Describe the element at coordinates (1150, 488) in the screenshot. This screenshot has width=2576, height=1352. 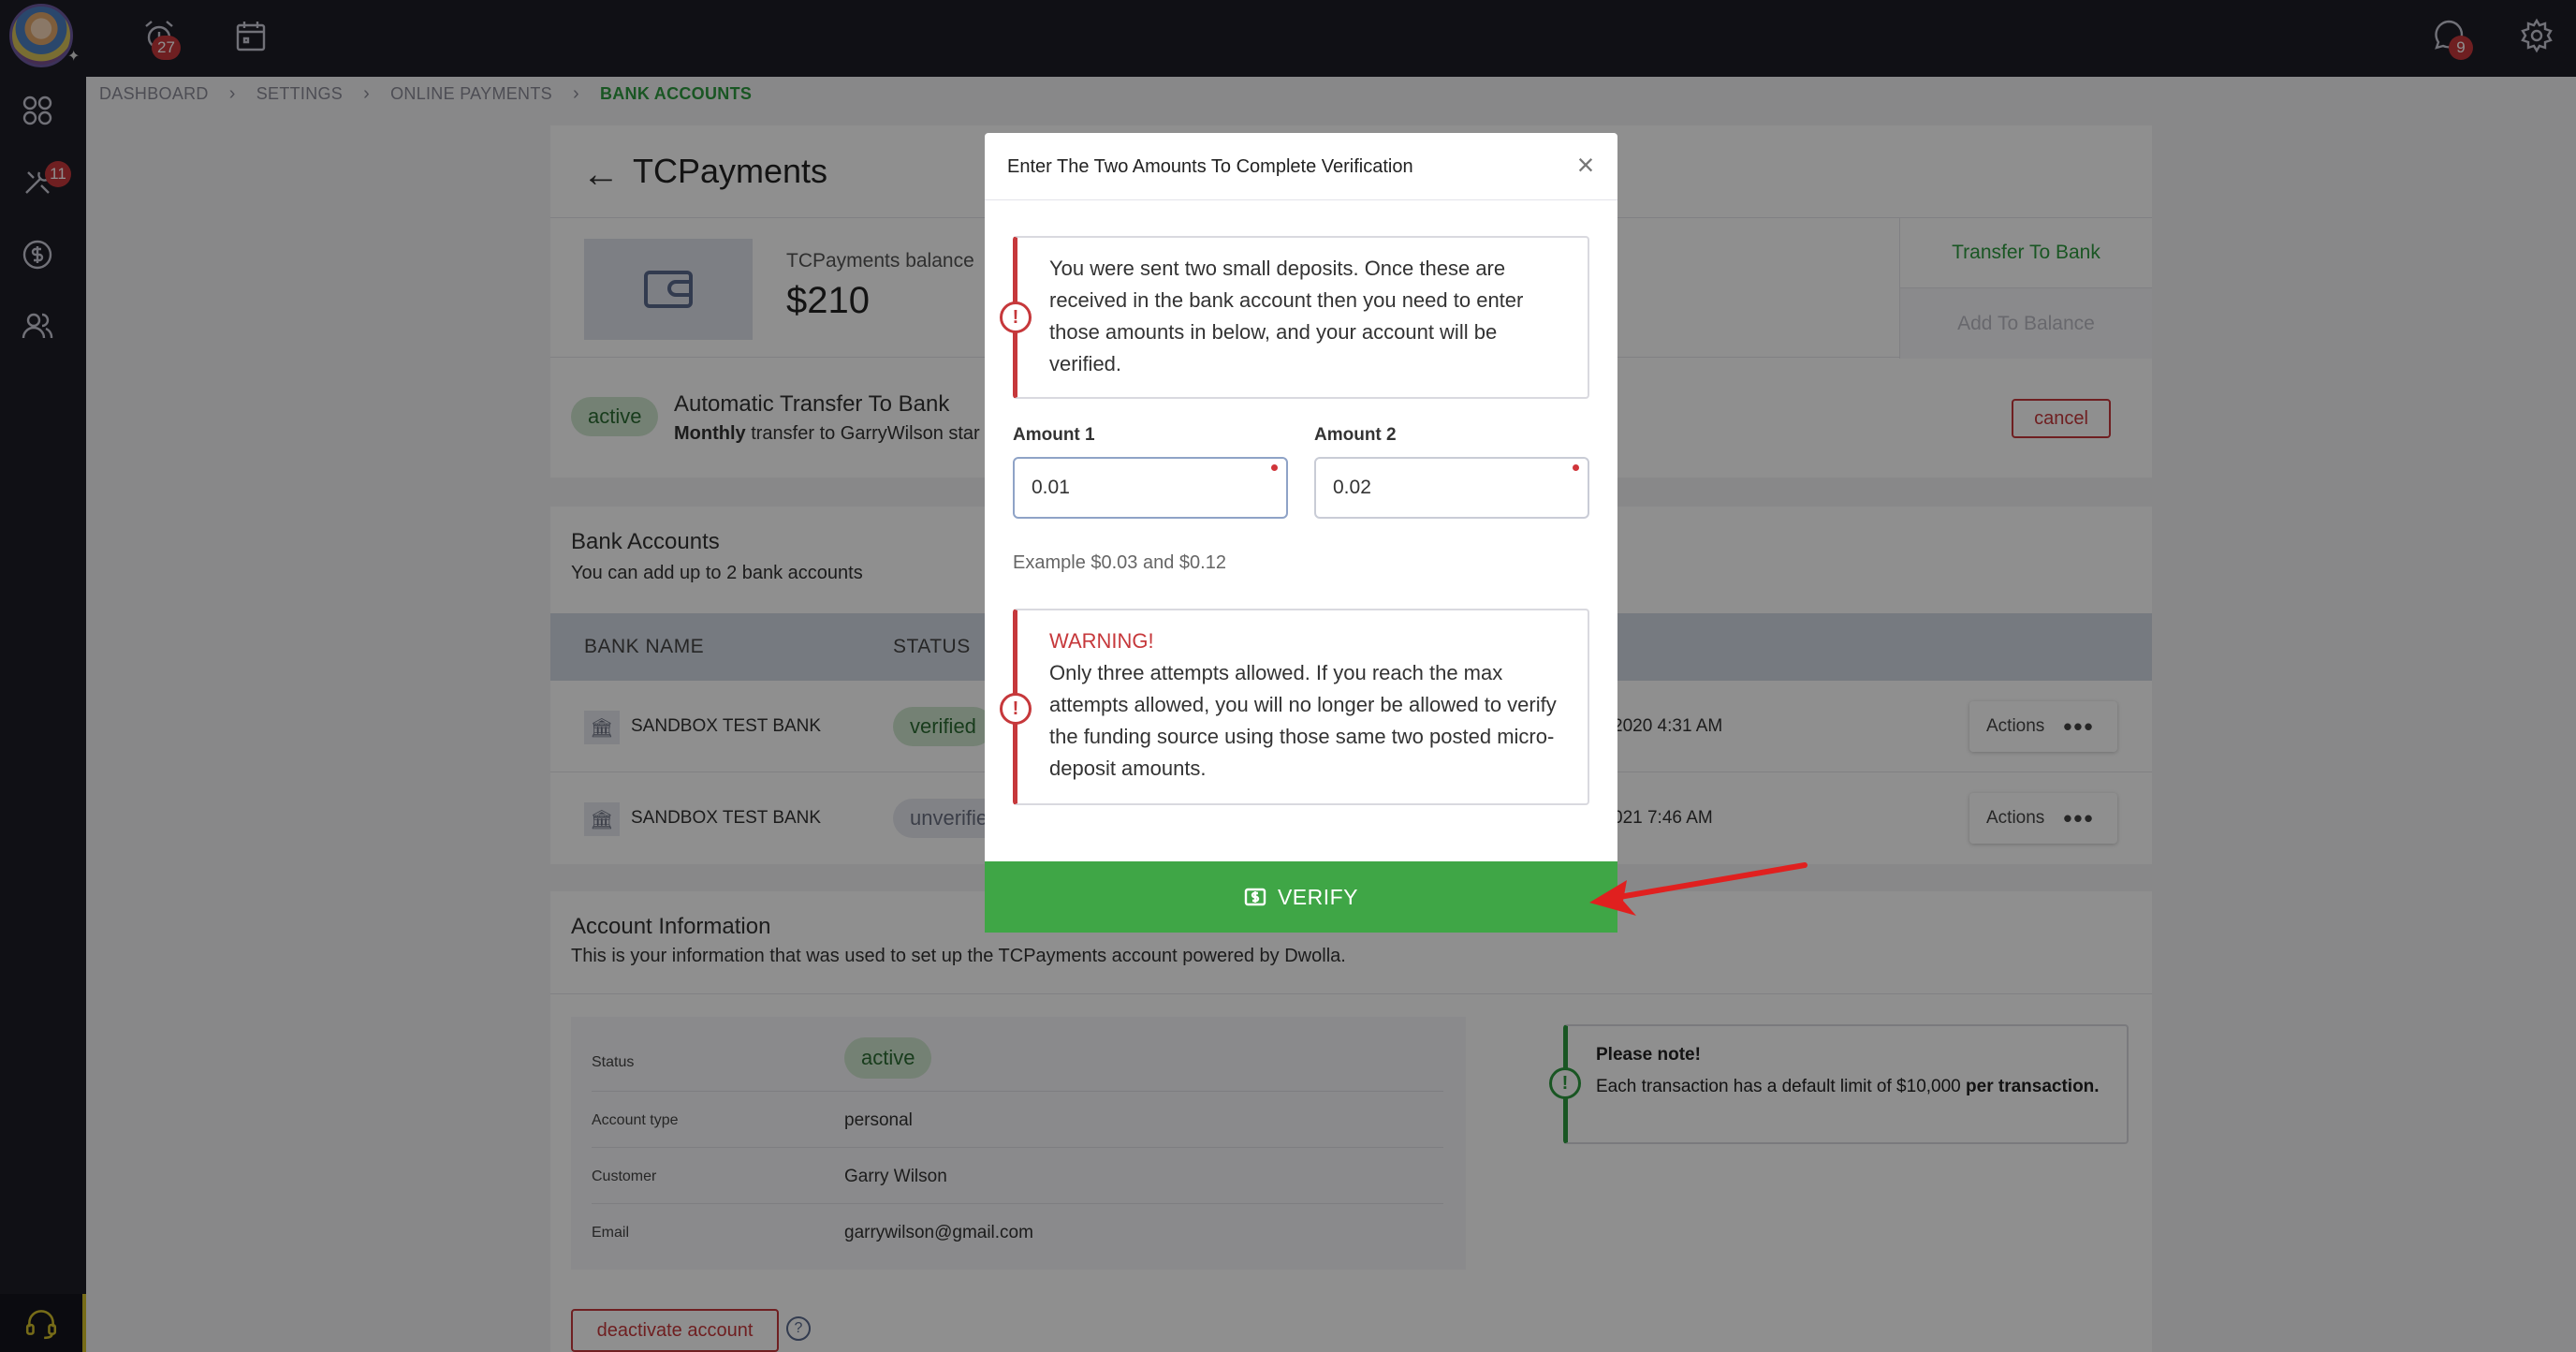
I see `amount1-input: 0.01` at that location.